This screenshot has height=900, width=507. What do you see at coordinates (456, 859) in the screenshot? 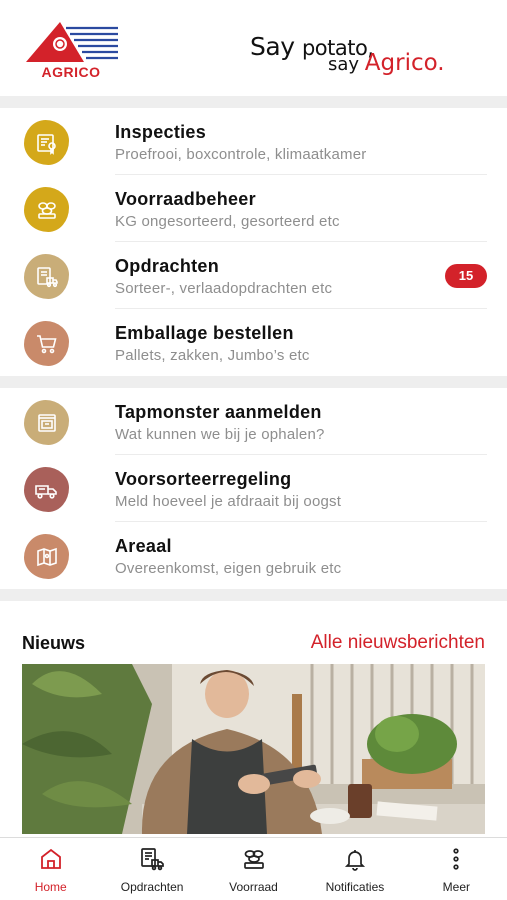
I see `more-vertical-icon` at bounding box center [456, 859].